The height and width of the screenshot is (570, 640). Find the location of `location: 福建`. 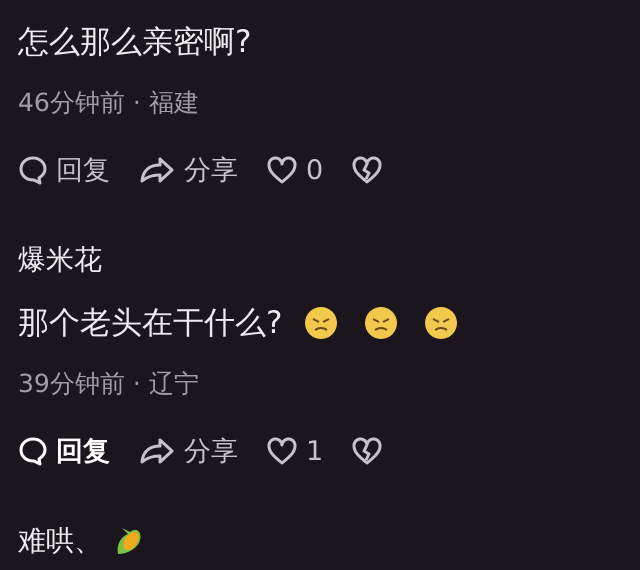

location: 福建 is located at coordinates (173, 102).